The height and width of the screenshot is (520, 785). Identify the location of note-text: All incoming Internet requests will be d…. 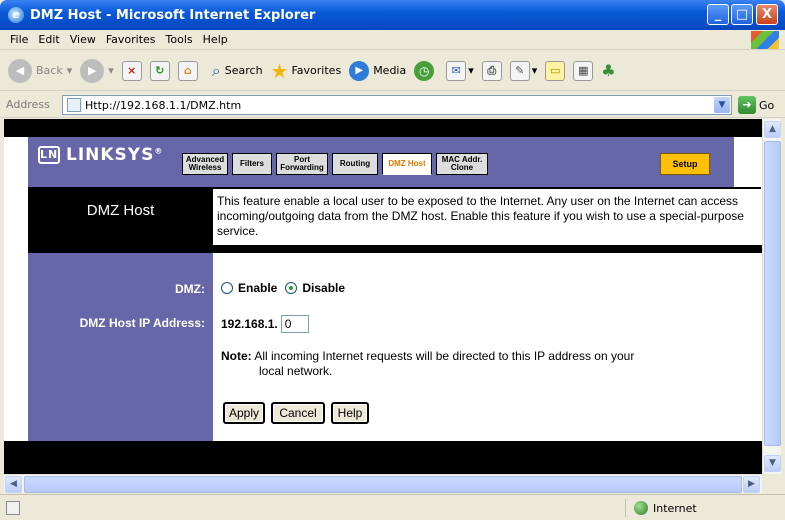
(444, 356).